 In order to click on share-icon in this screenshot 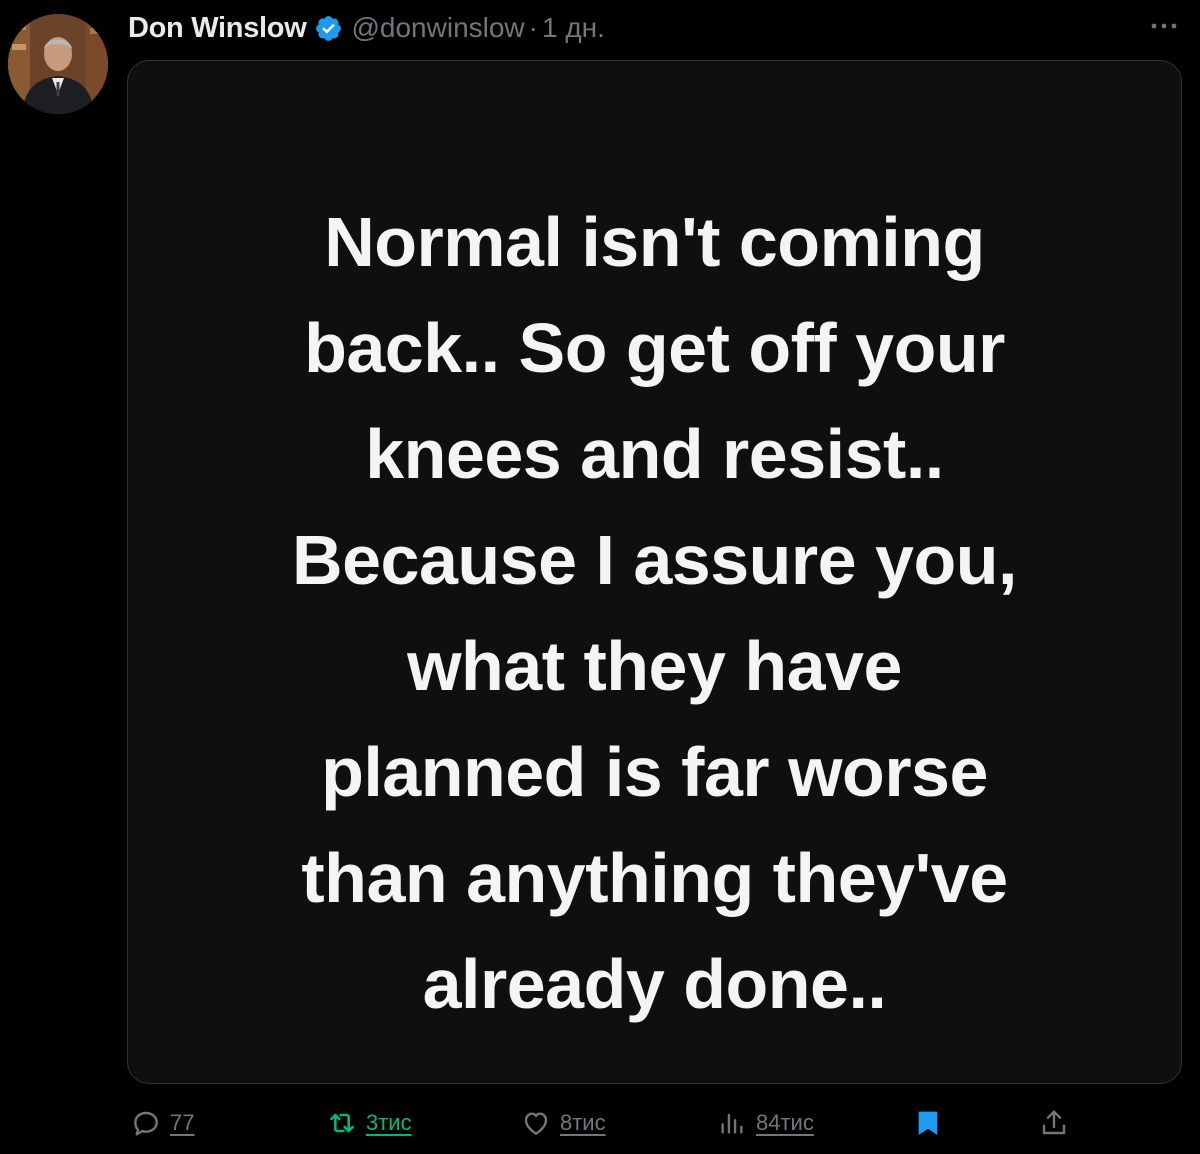, I will do `click(1054, 1123)`.